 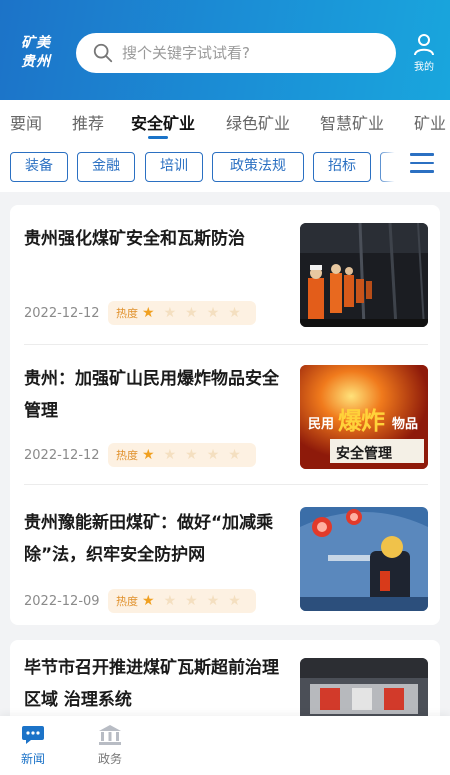 What do you see at coordinates (33, 745) in the screenshot?
I see `nav-news: 新闻` at bounding box center [33, 745].